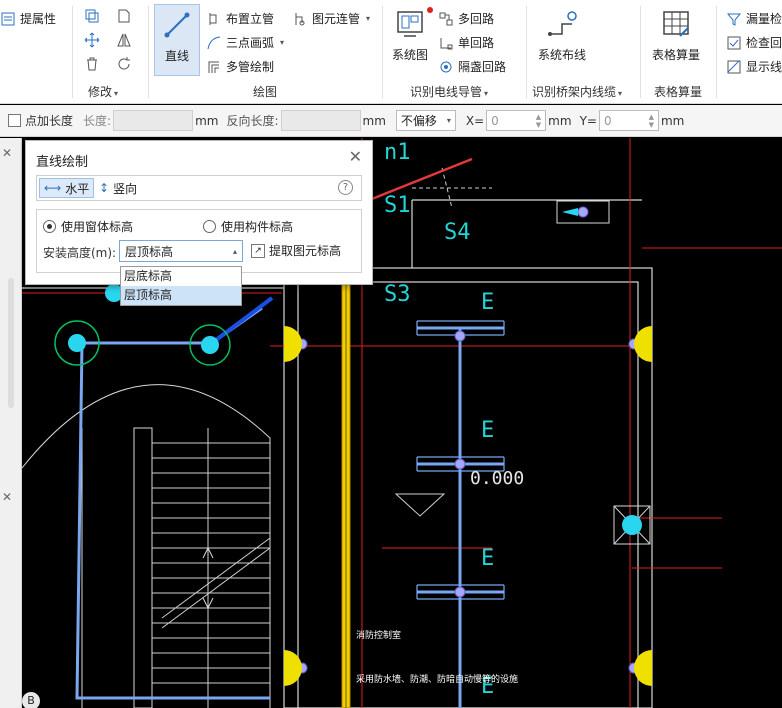 The height and width of the screenshot is (708, 782). I want to click on install-height-label: 安装高度(m):, so click(80, 253).